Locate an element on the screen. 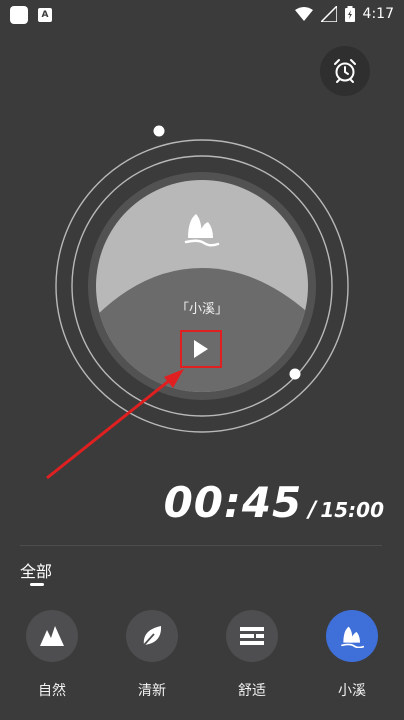  category-nature-circle is located at coordinates (52, 636).